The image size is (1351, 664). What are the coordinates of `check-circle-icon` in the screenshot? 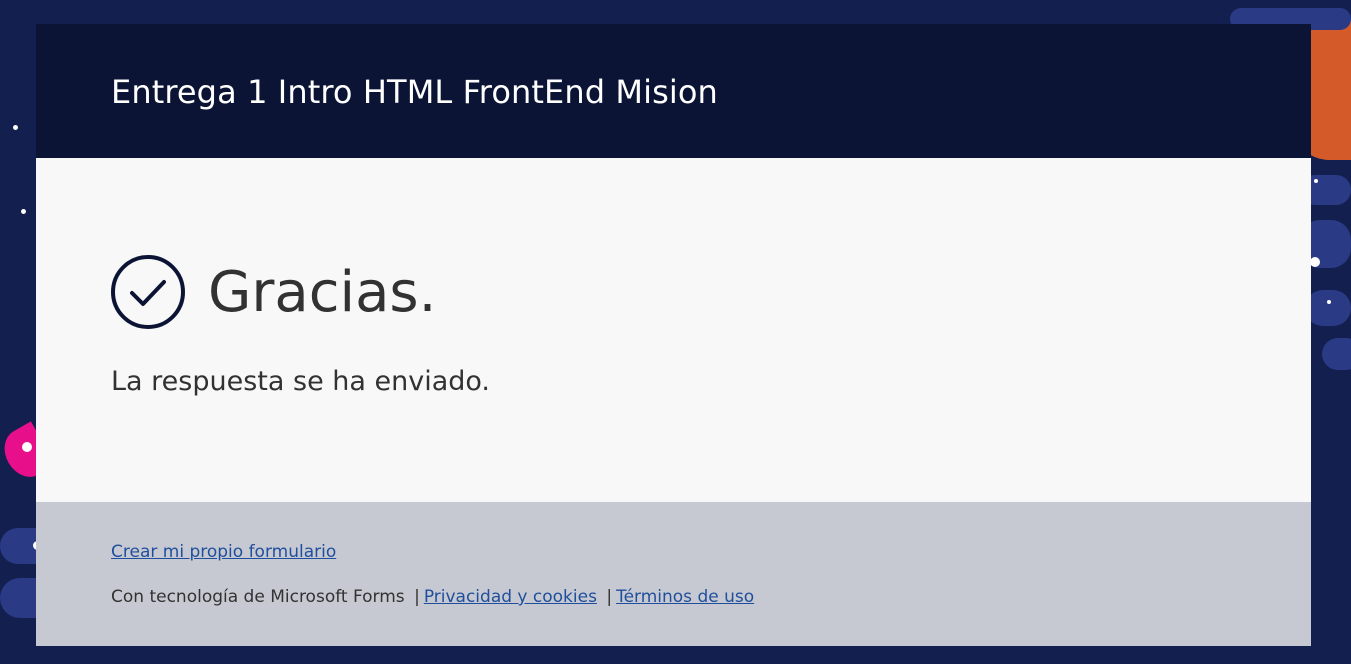 It's located at (148, 292).